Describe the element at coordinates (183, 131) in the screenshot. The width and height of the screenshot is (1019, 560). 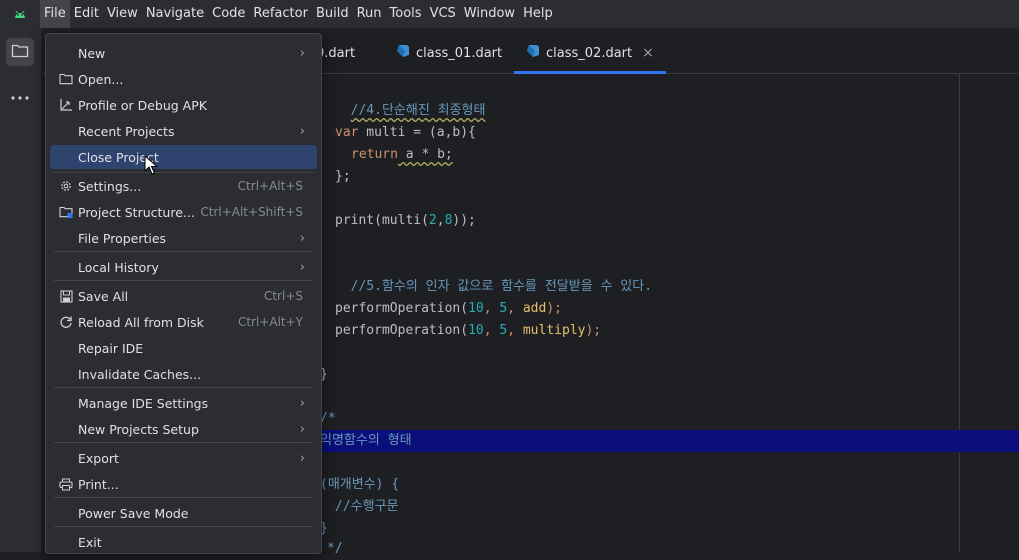
I see `menu-item-recent-projects: Recent Projects ›` at that location.